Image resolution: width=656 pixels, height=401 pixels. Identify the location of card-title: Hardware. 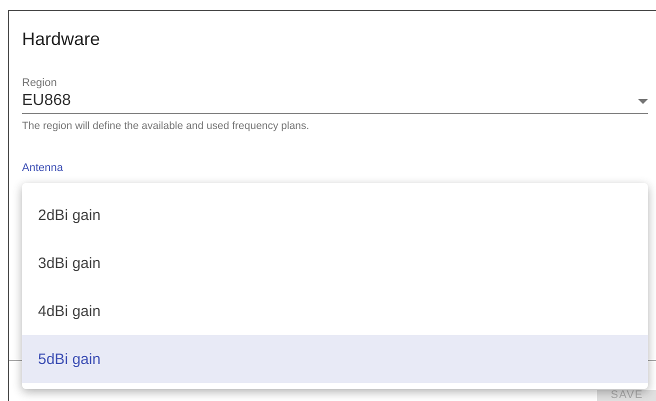
(62, 39).